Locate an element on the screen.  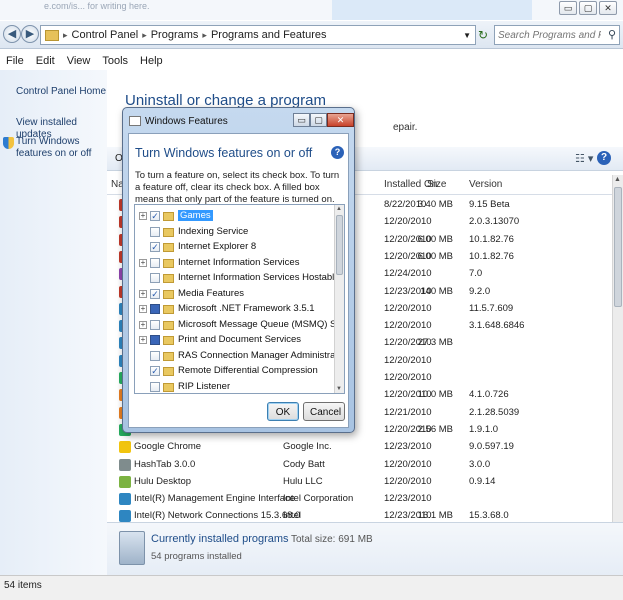
help-icon: ? is located at coordinates (604, 158).